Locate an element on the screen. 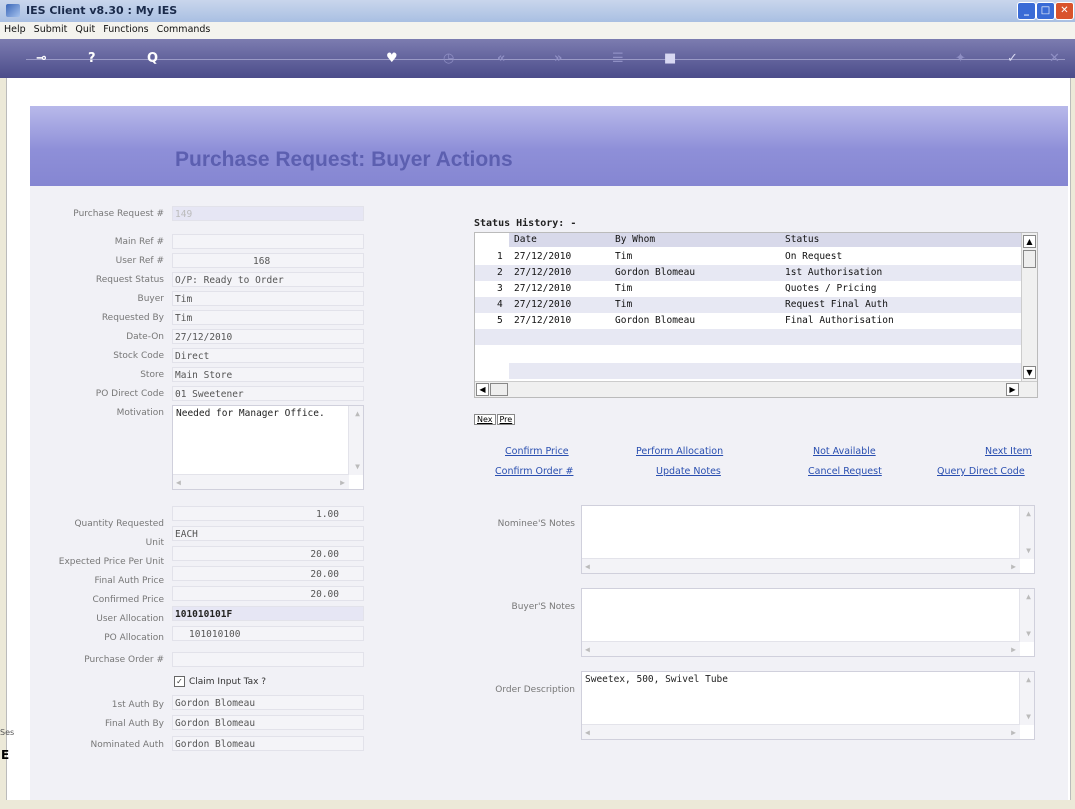  label-requested-by: Requested By is located at coordinates (132, 318).